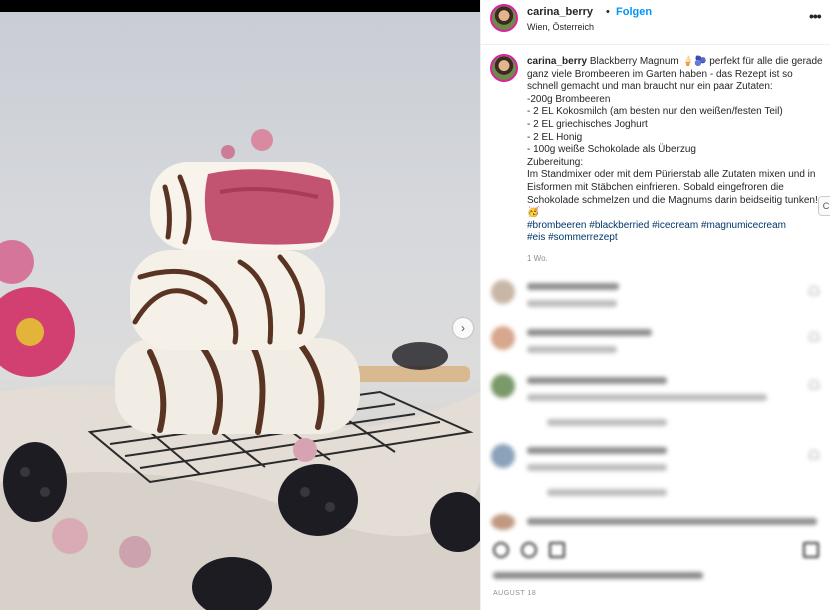 This screenshot has width=830, height=610. I want to click on hashtags: #eis #sommerrezept, so click(675, 238).